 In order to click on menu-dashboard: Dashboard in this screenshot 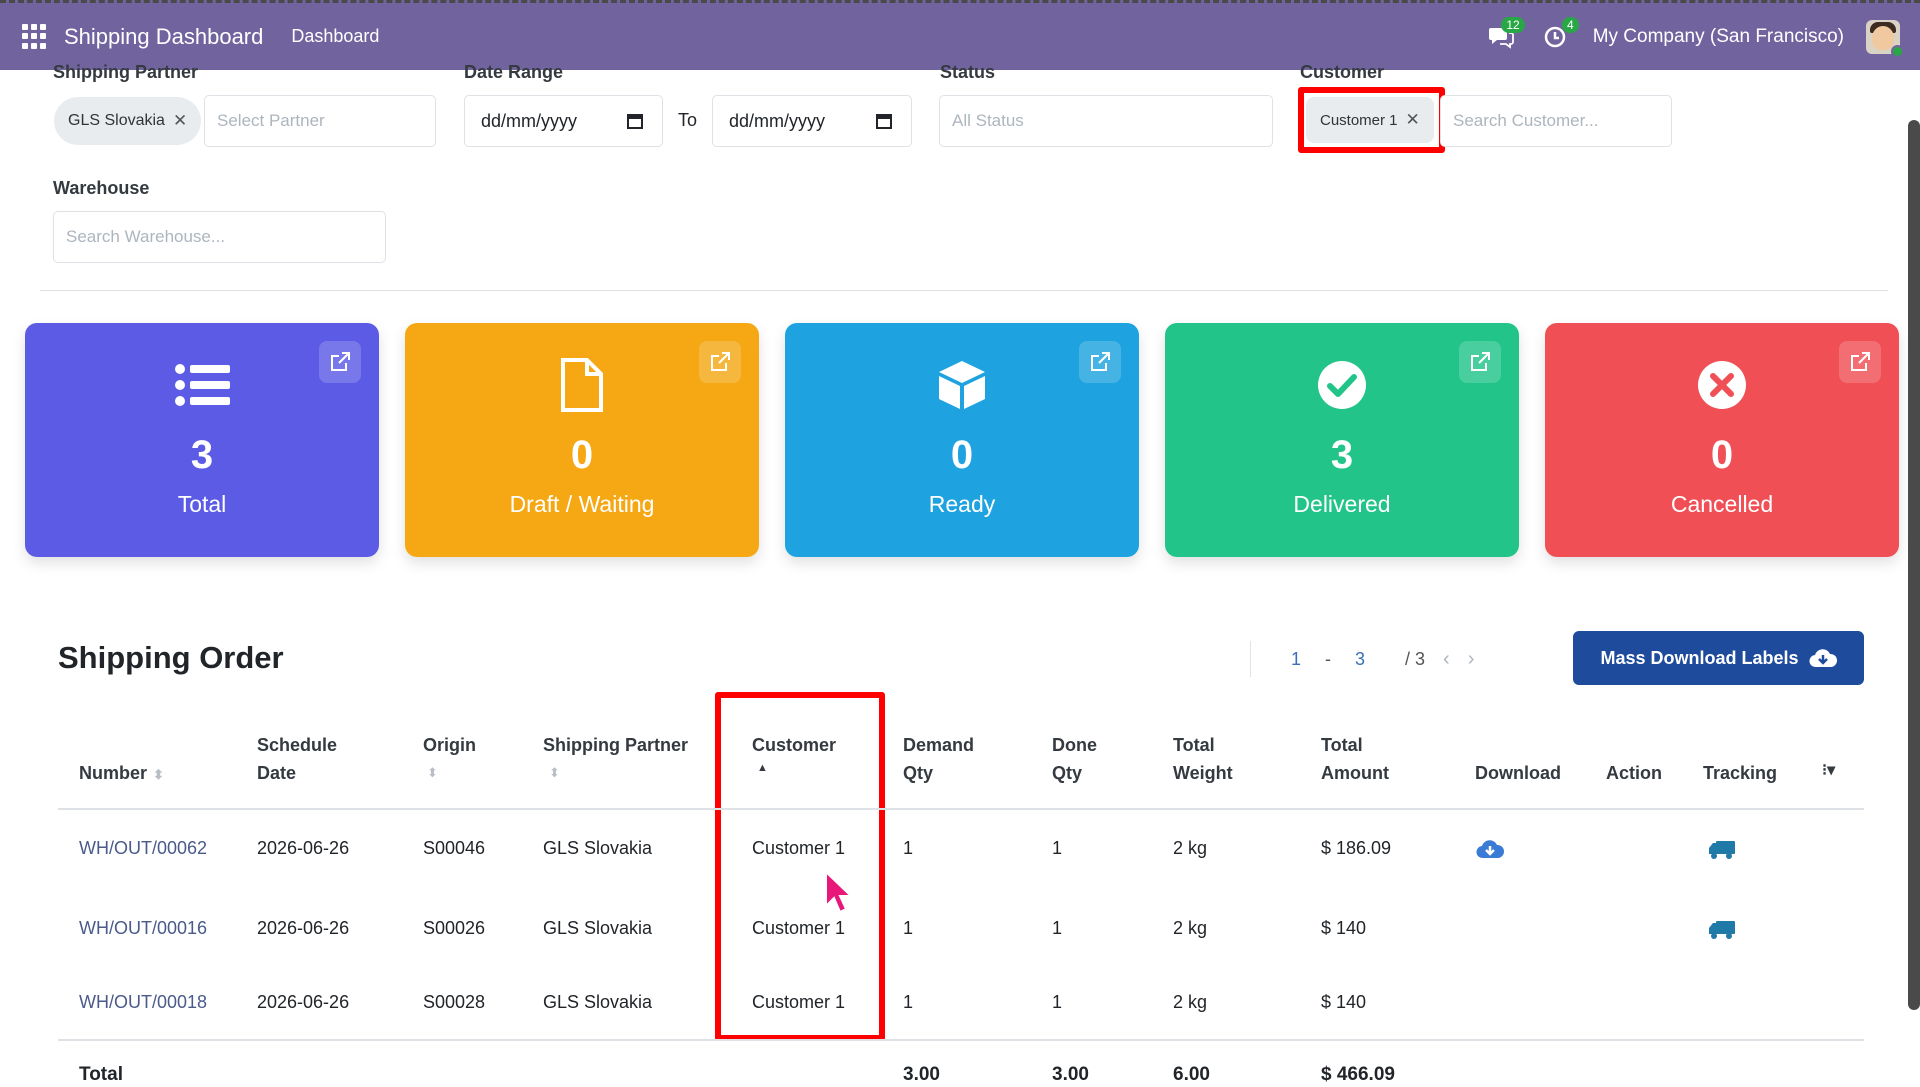, I will do `click(335, 36)`.